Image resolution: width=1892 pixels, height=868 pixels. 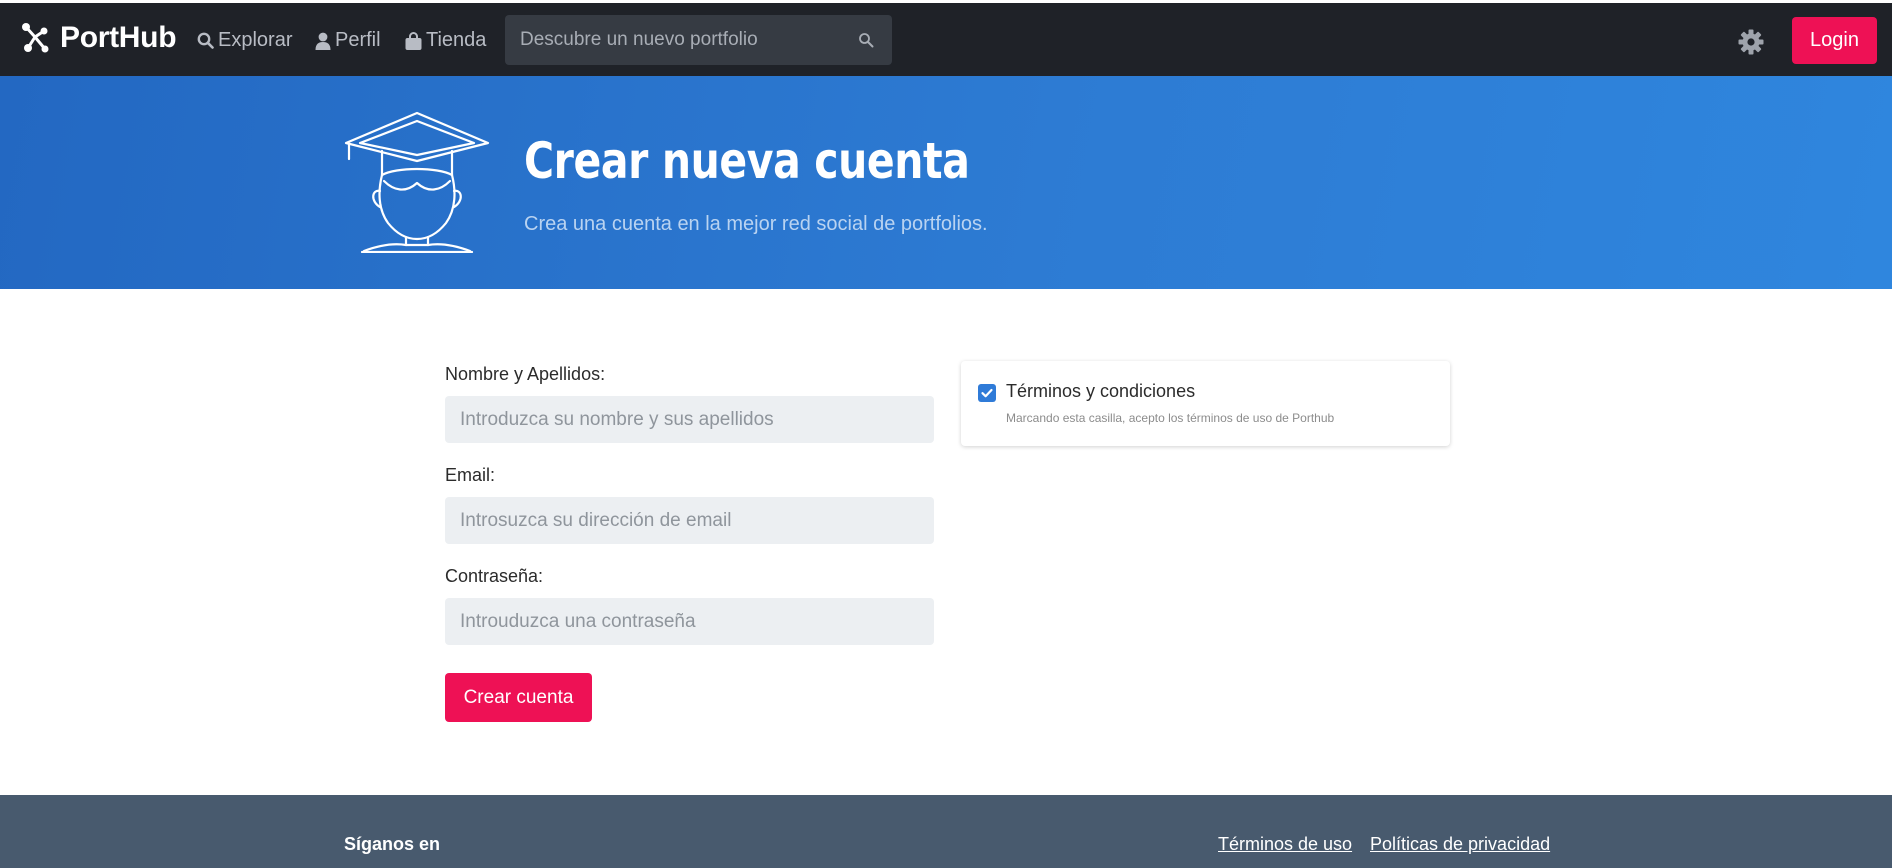 I want to click on shopping-bag-icon, so click(x=413, y=40).